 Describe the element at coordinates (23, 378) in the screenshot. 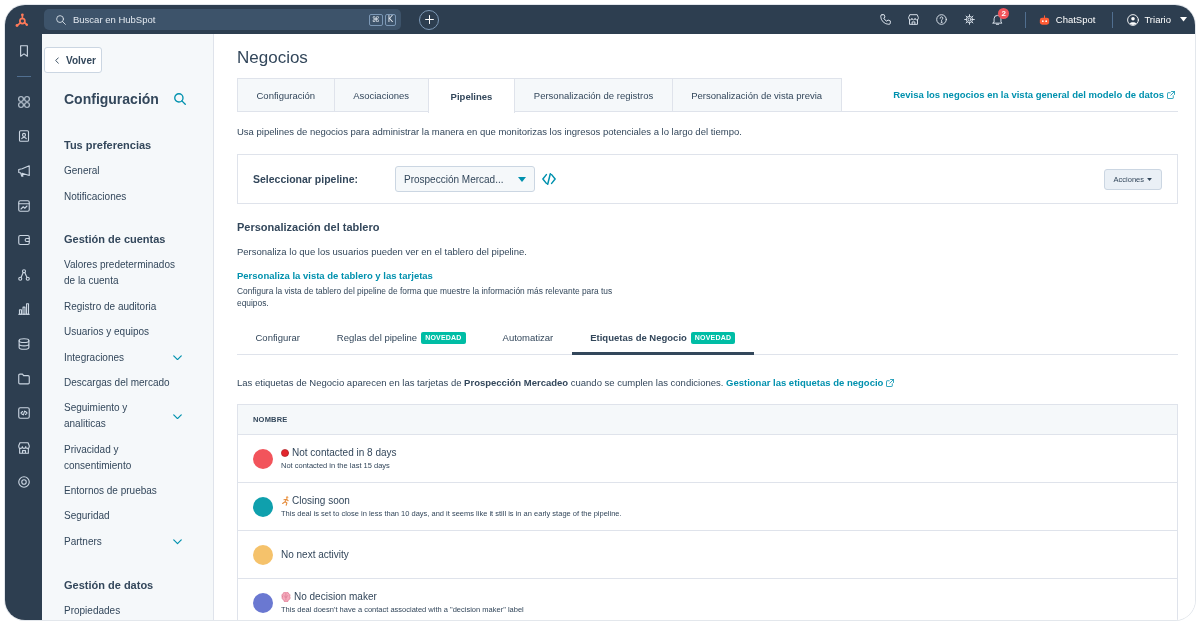

I see `folder-icon` at that location.